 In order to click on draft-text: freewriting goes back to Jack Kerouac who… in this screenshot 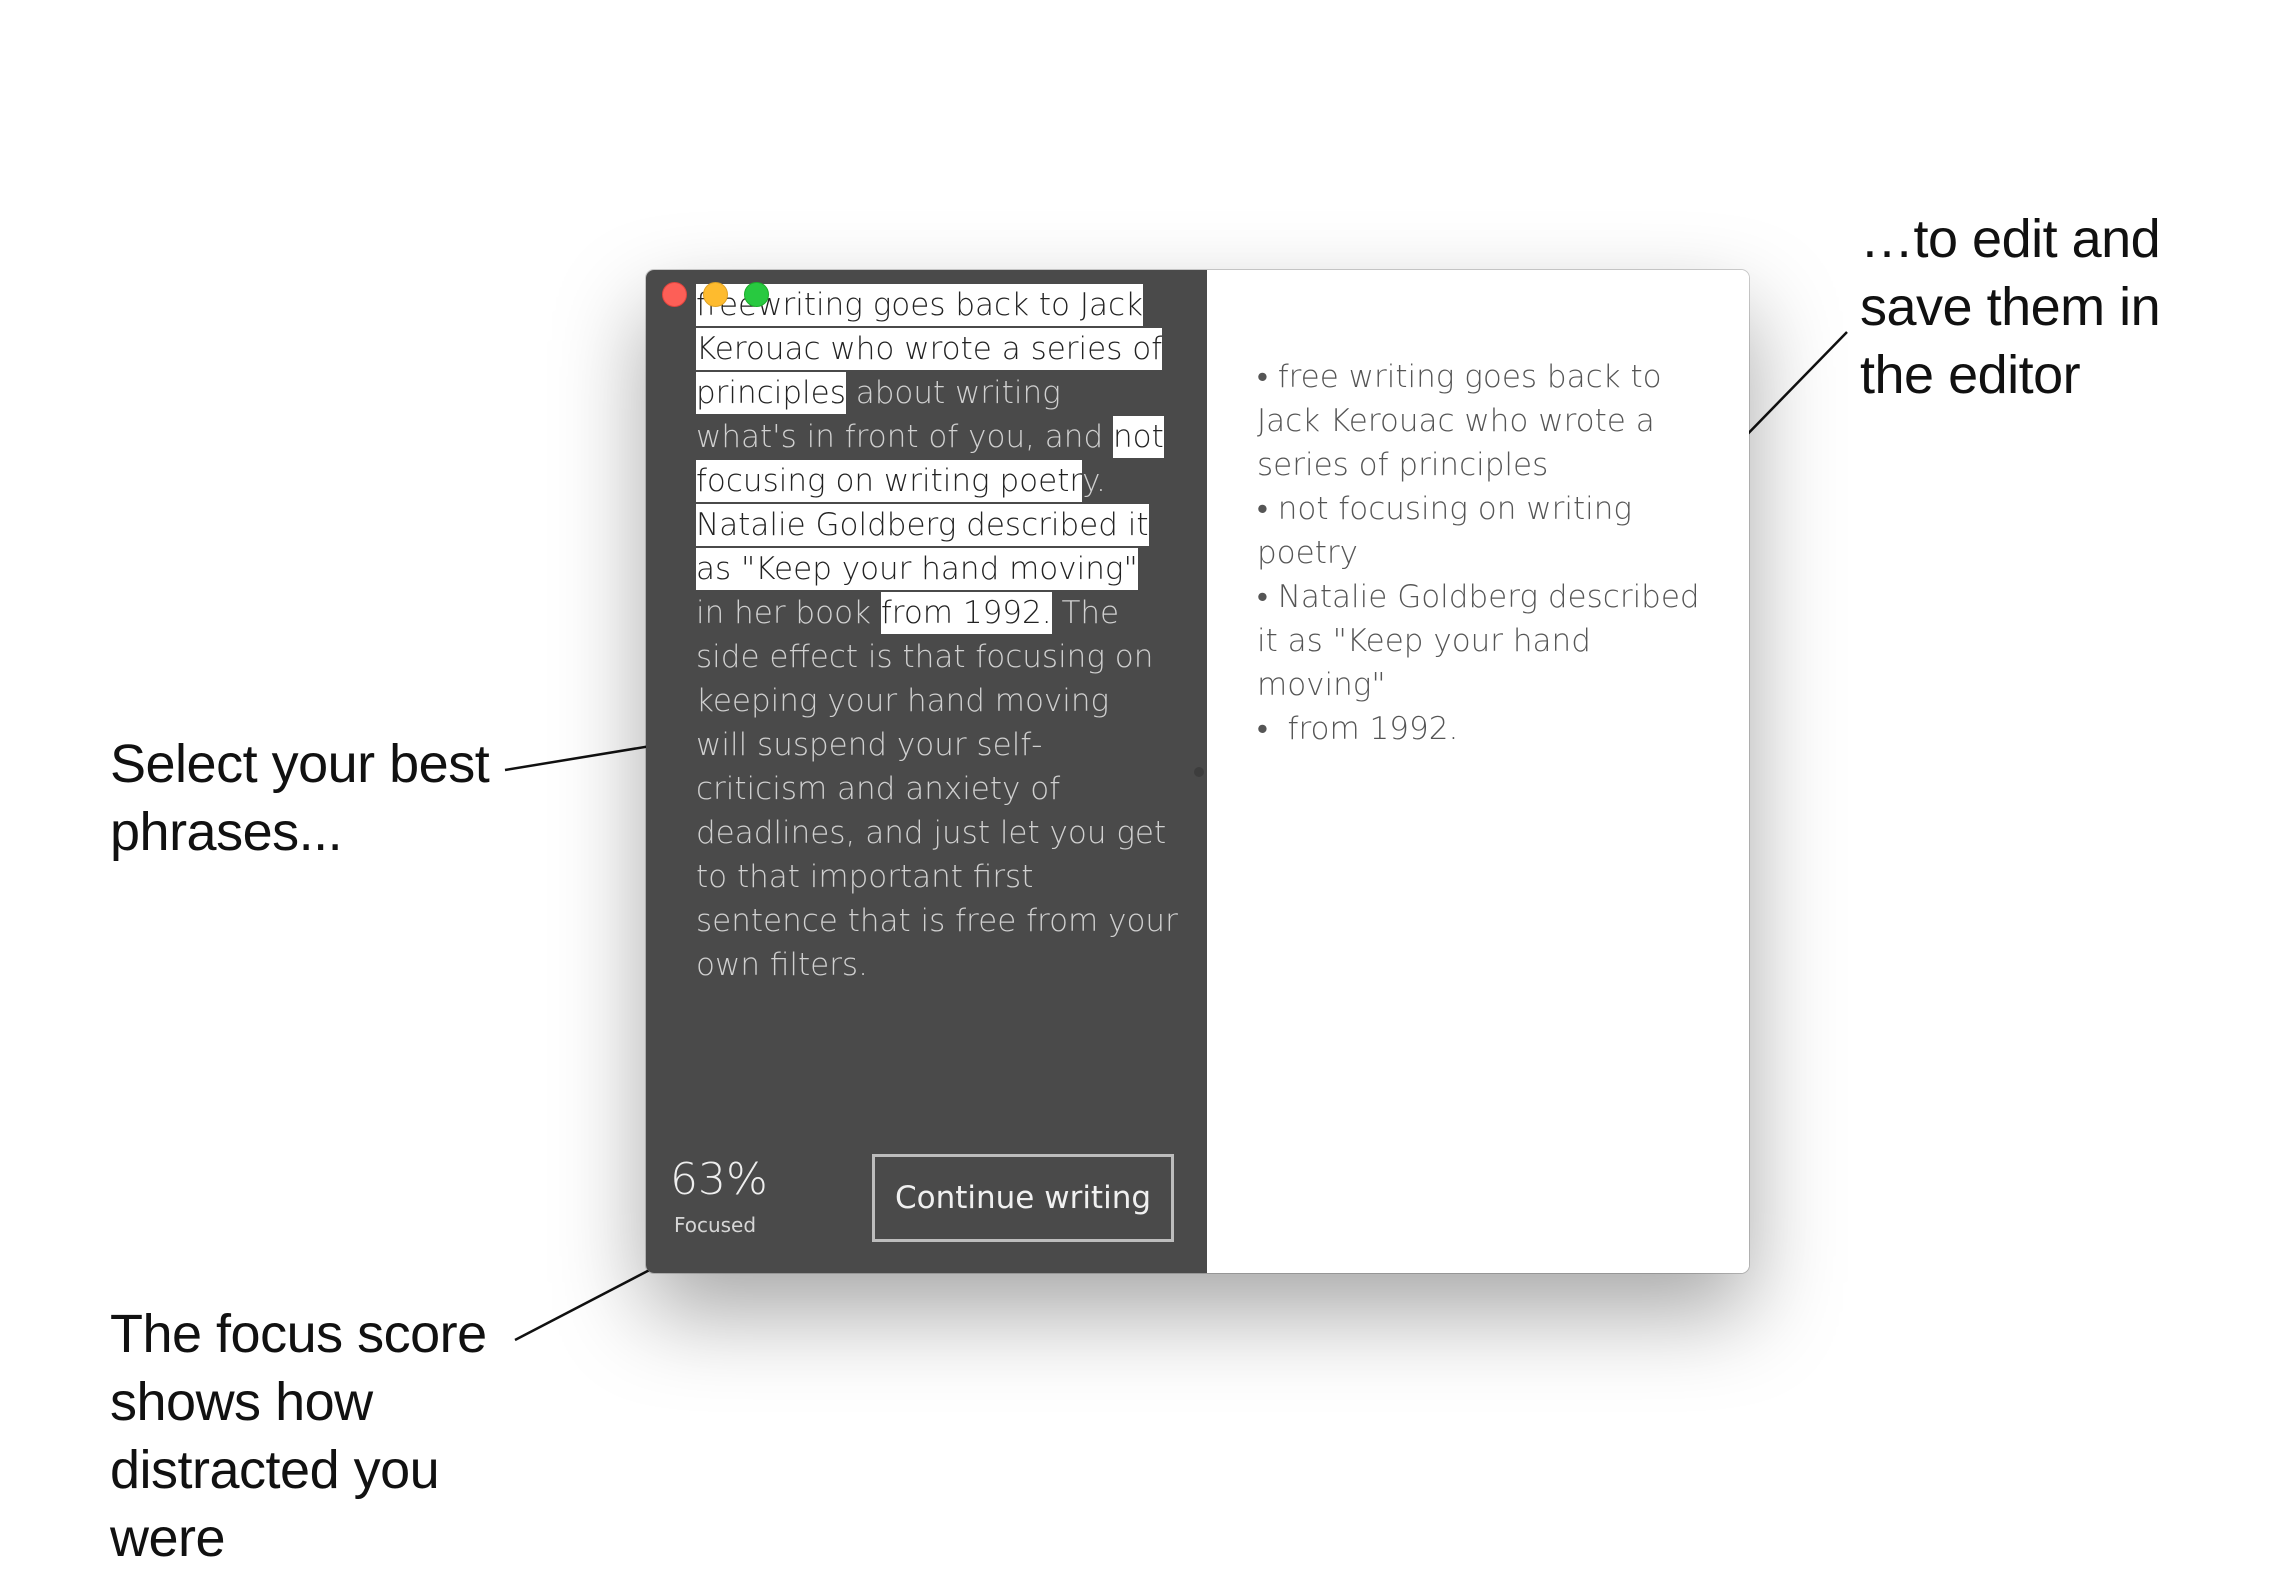, I will do `click(937, 635)`.